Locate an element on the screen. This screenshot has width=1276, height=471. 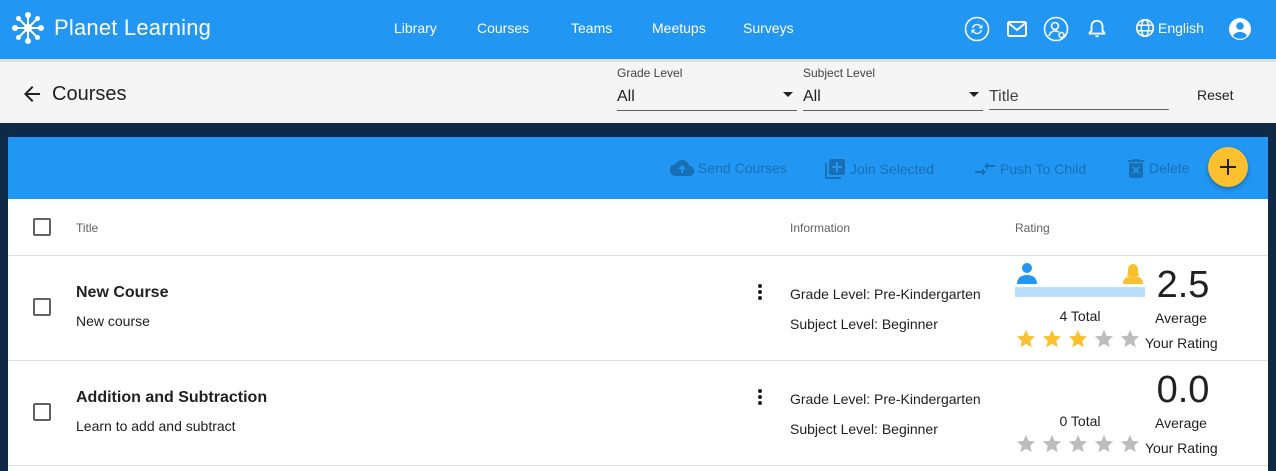
cloud-upload-icon is located at coordinates (682, 168).